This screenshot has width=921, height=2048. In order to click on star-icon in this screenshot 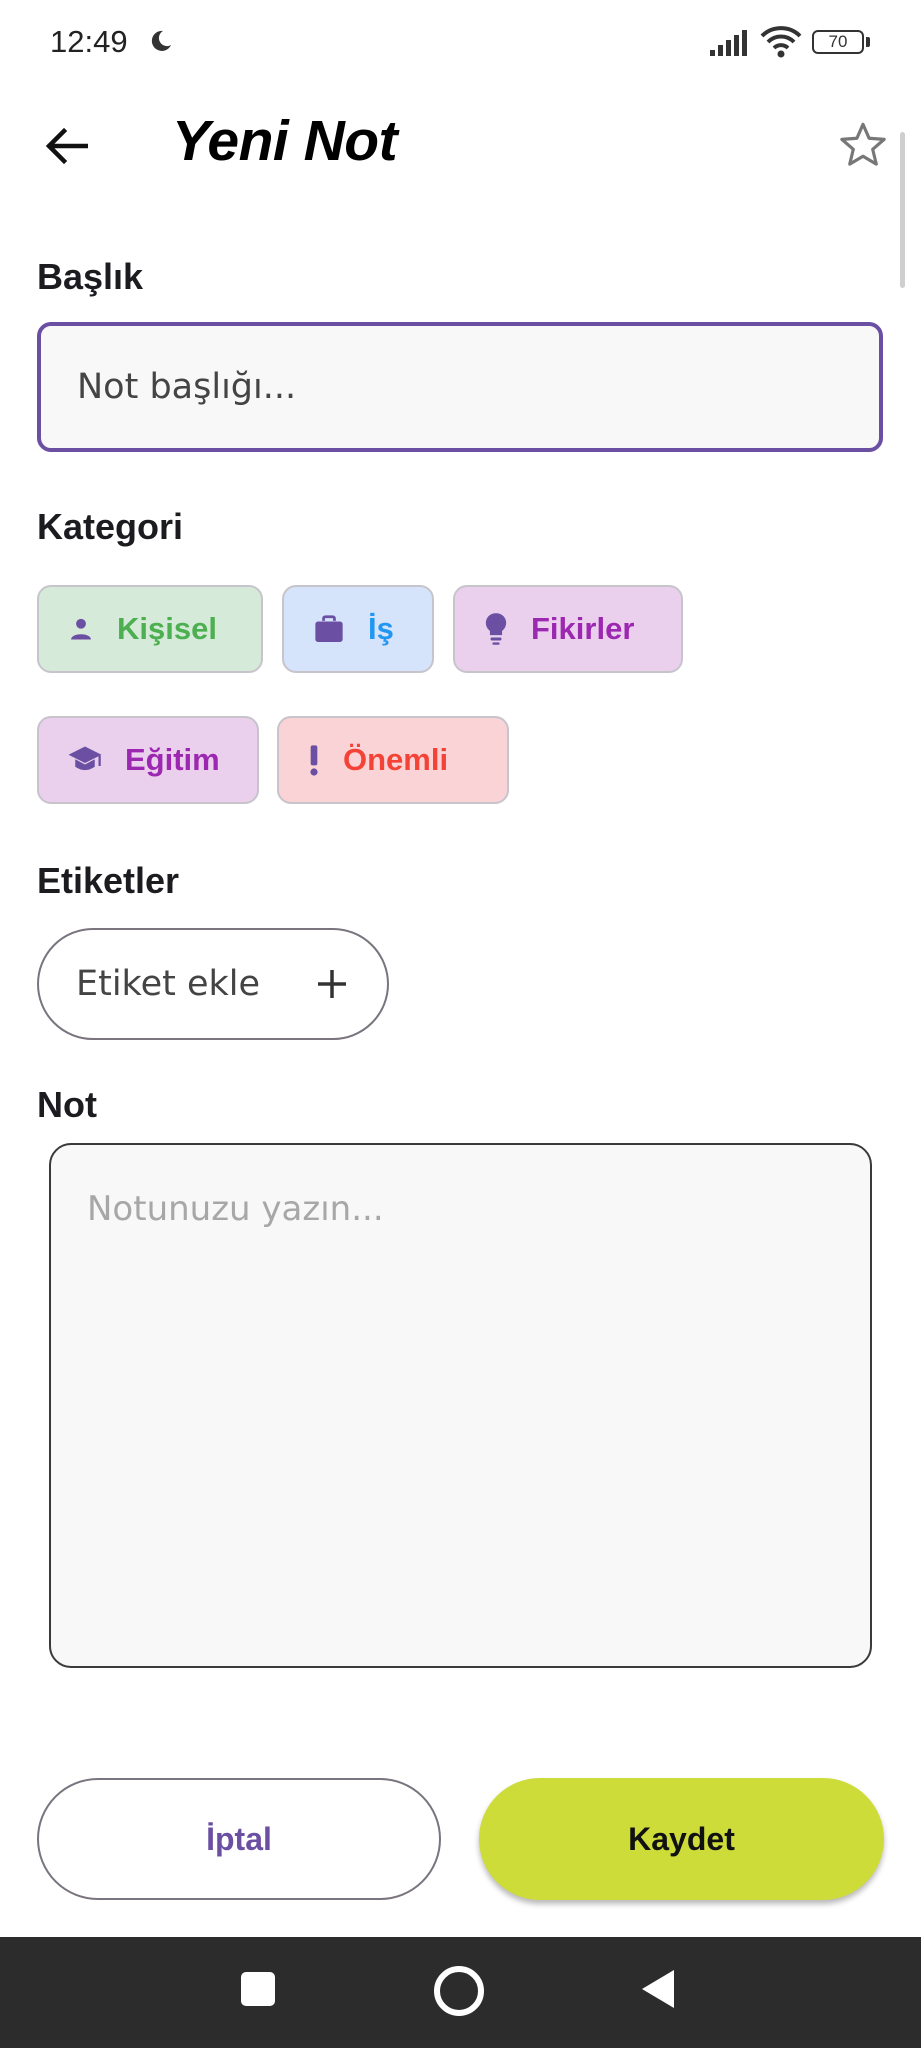, I will do `click(863, 144)`.